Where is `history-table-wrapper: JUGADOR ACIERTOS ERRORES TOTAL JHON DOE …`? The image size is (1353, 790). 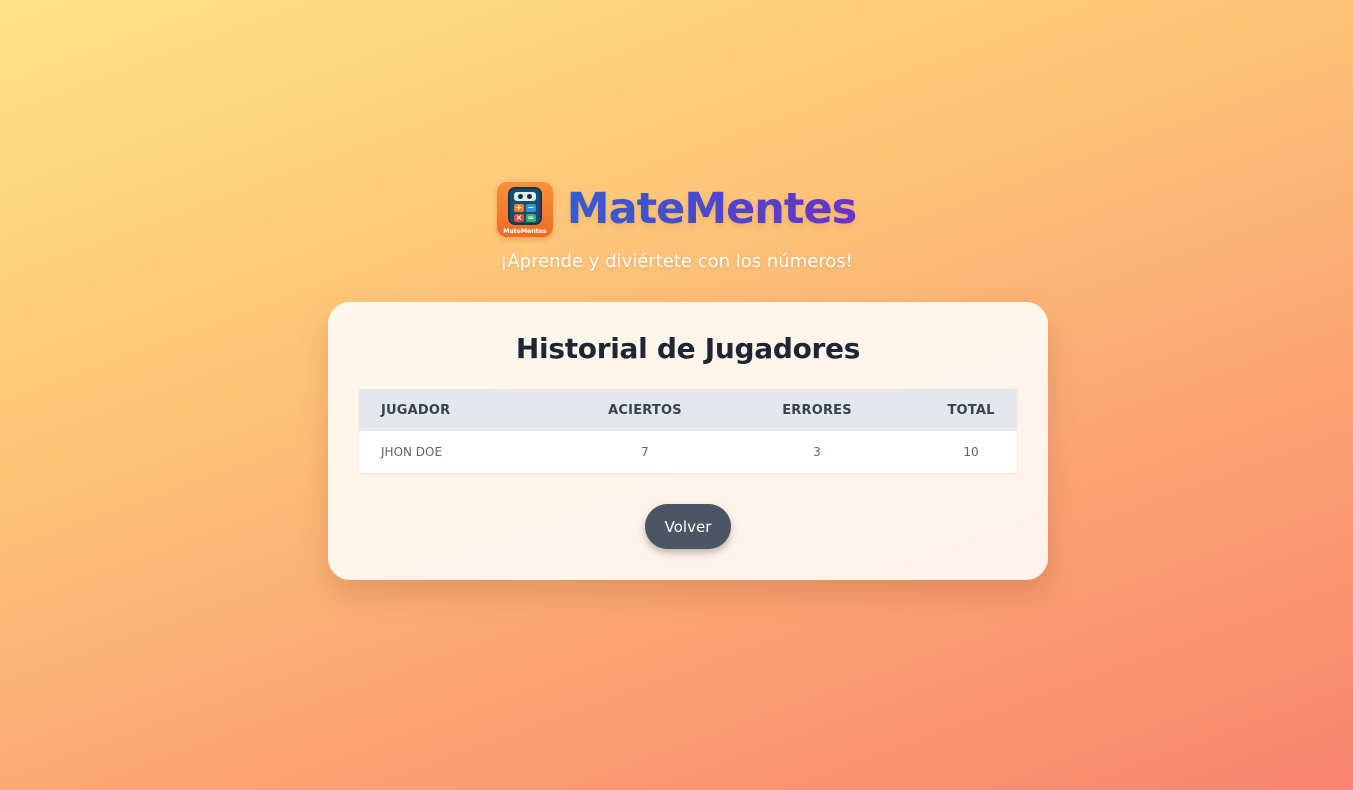
history-table-wrapper: JUGADOR ACIERTOS ERRORES TOTAL JHON DOE … is located at coordinates (688, 431).